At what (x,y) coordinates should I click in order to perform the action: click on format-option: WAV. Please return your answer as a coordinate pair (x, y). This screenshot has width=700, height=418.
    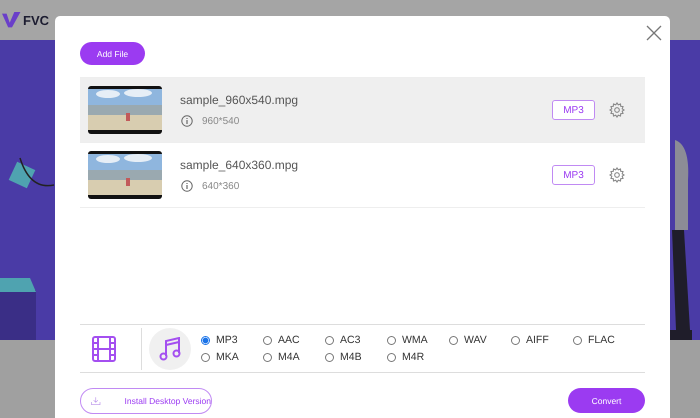
    Looking at the image, I should click on (480, 340).